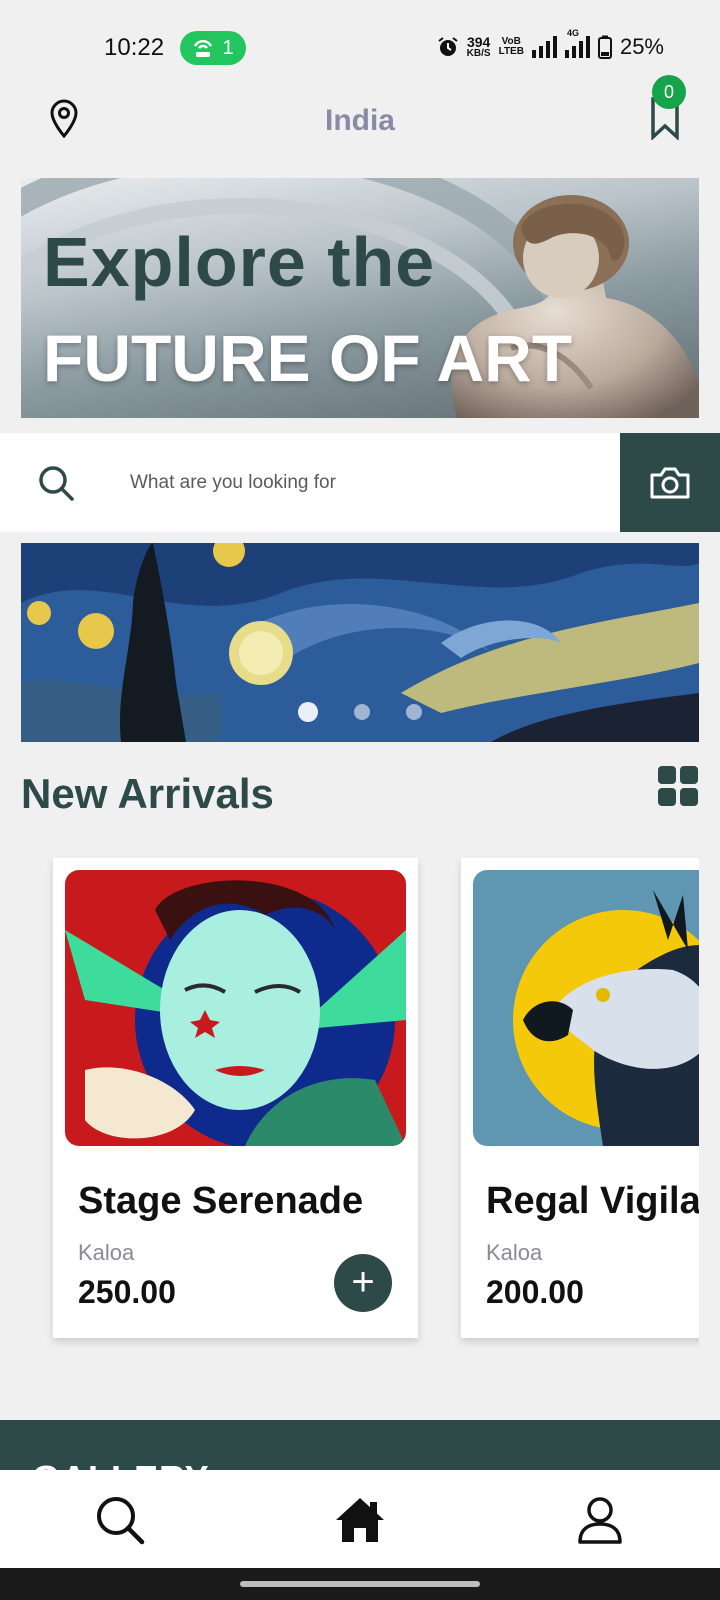  Describe the element at coordinates (239, 262) in the screenshot. I see `hero-title-line1: Explore the` at that location.